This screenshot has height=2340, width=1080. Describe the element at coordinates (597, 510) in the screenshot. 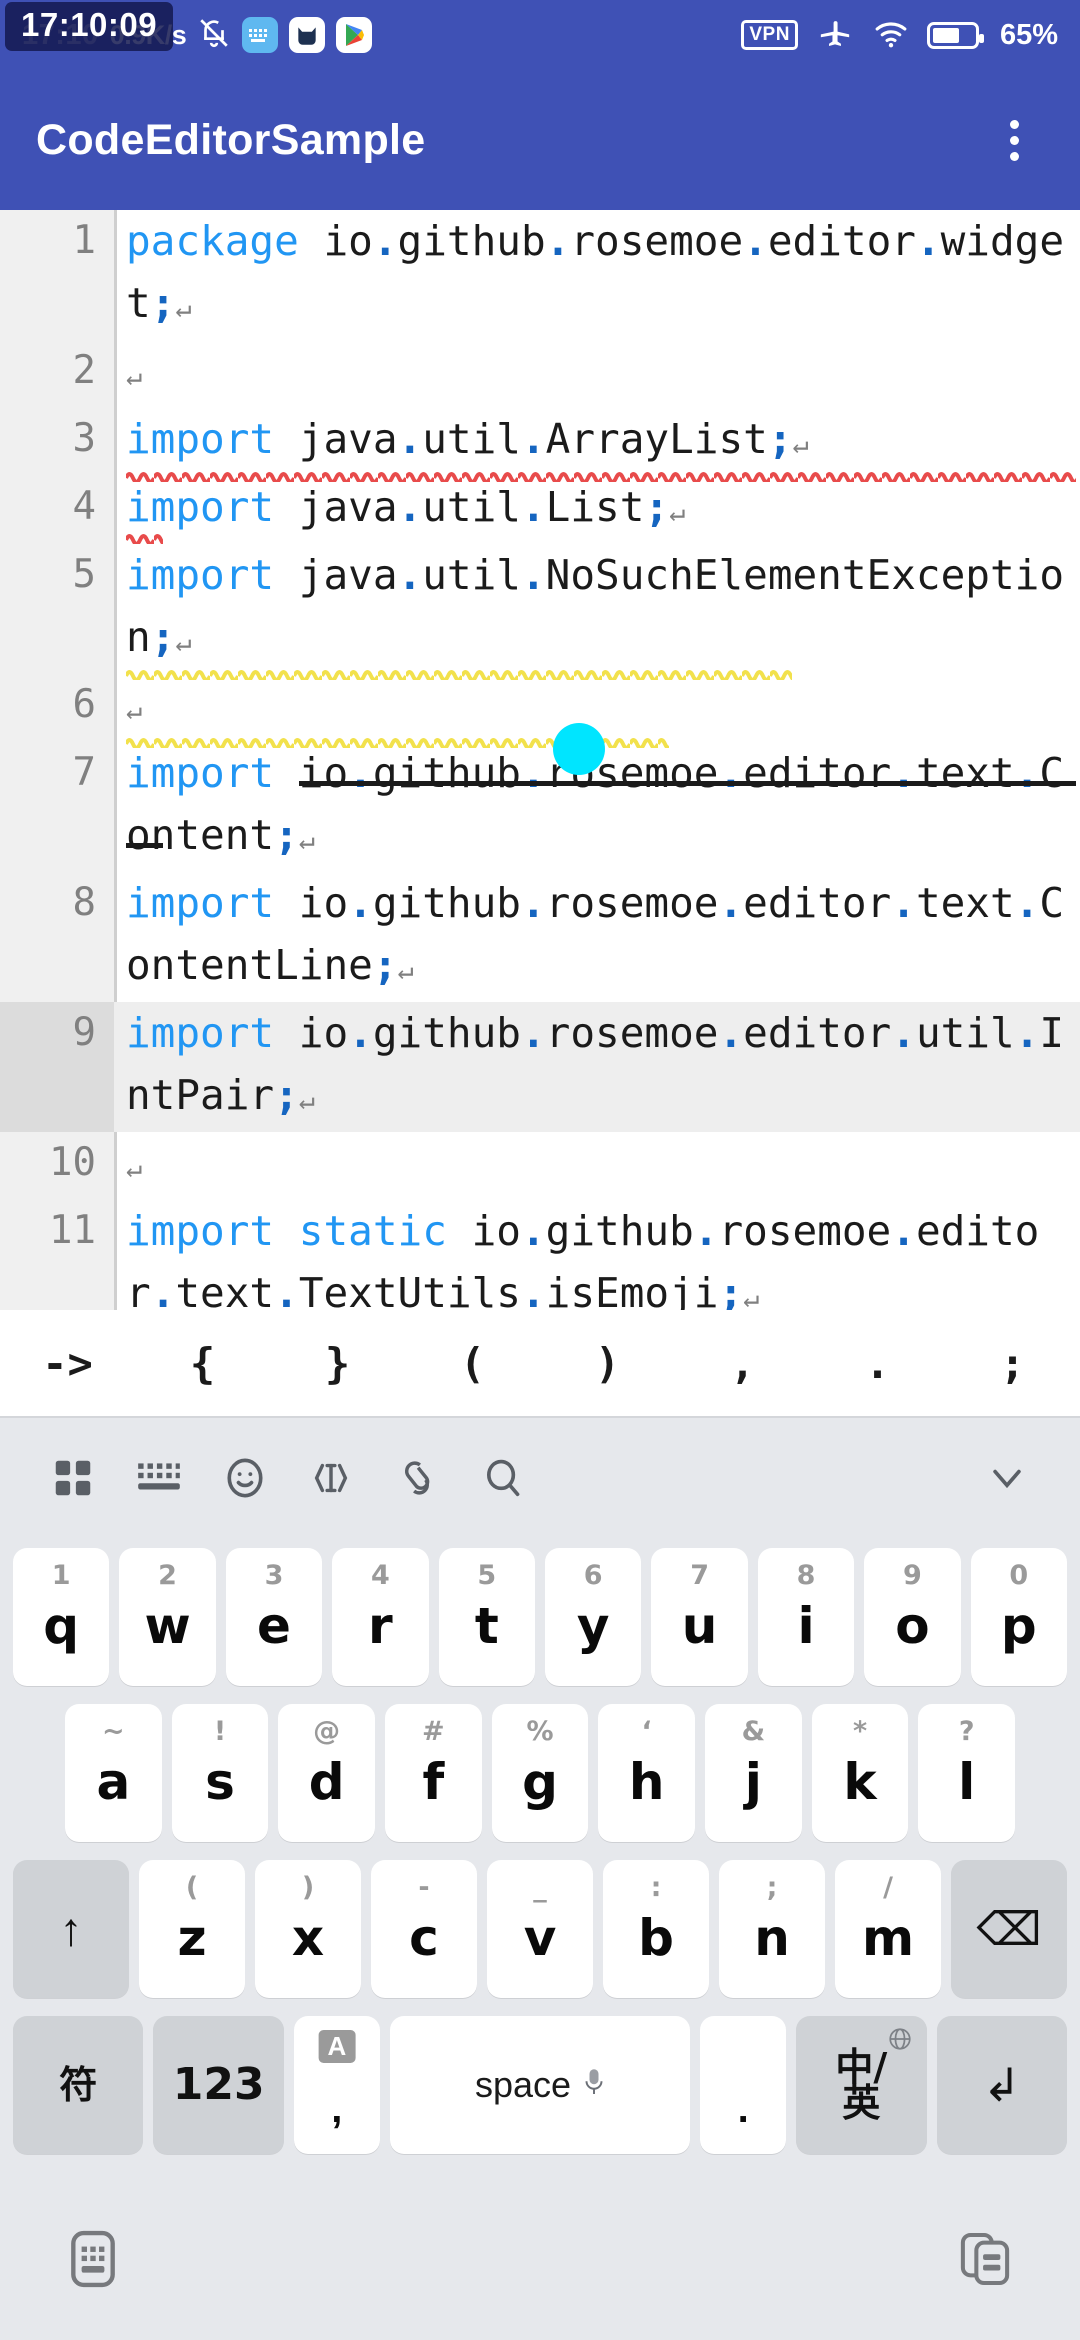

I see `line-content: import java.util.List;↵` at that location.